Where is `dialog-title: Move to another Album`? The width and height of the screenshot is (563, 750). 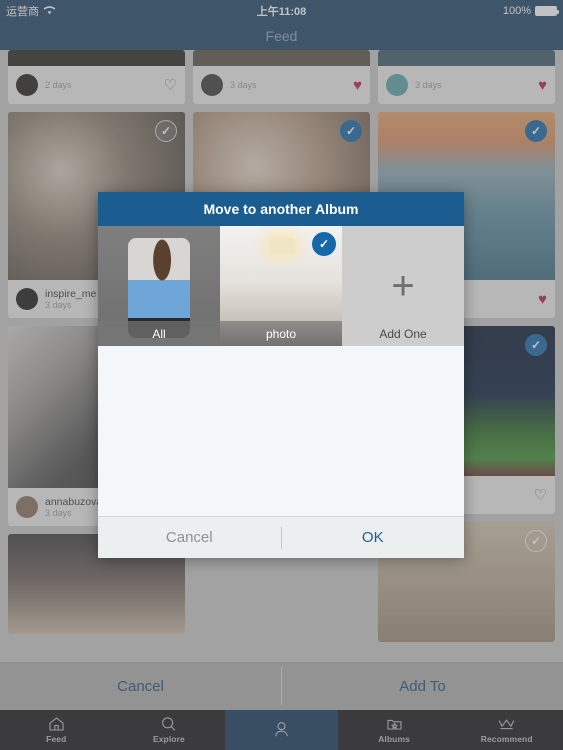
dialog-title: Move to another Album is located at coordinates (281, 209).